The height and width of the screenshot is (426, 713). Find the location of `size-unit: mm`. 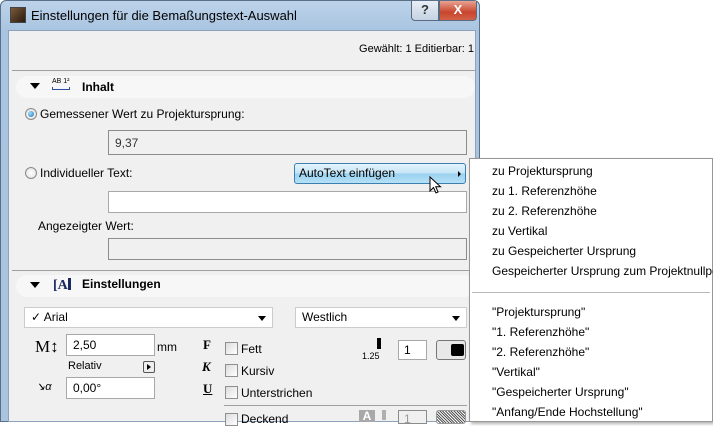

size-unit: mm is located at coordinates (167, 347).